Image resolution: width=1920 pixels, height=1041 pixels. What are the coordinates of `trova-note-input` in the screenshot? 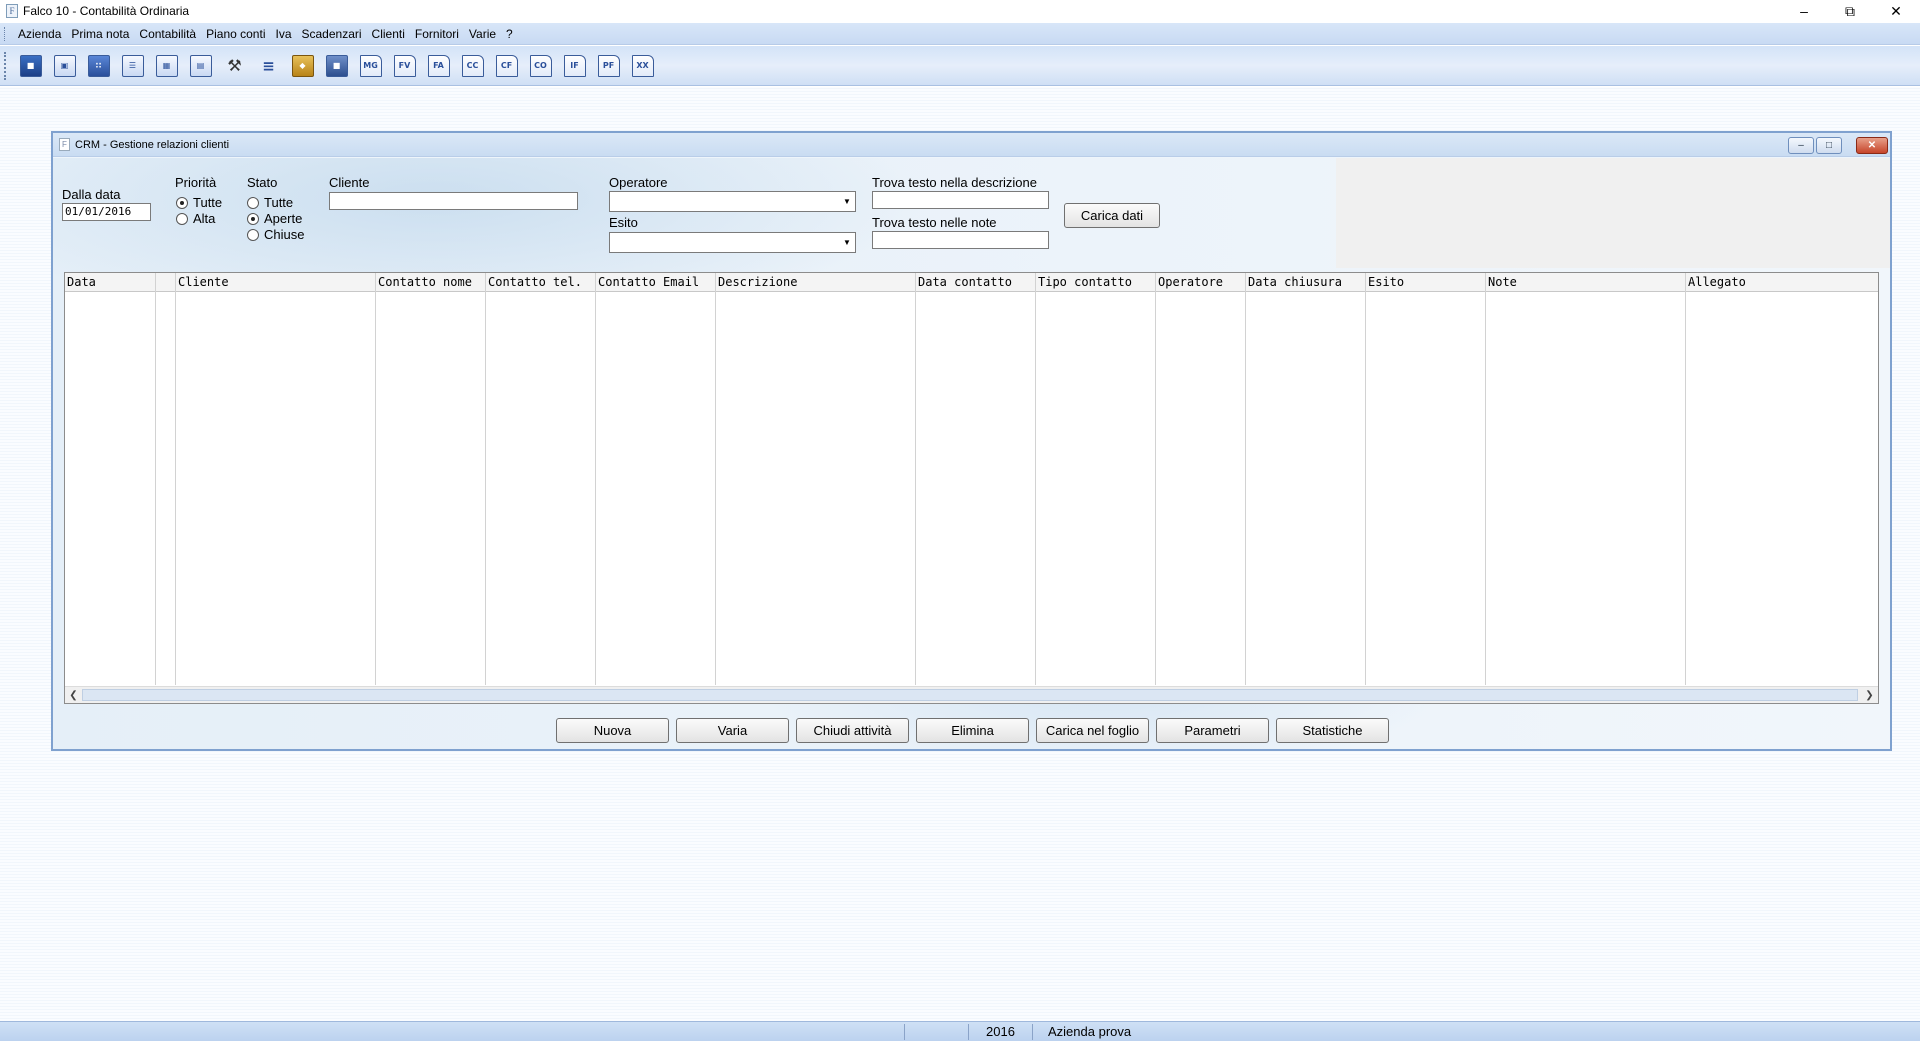 It's located at (960, 240).